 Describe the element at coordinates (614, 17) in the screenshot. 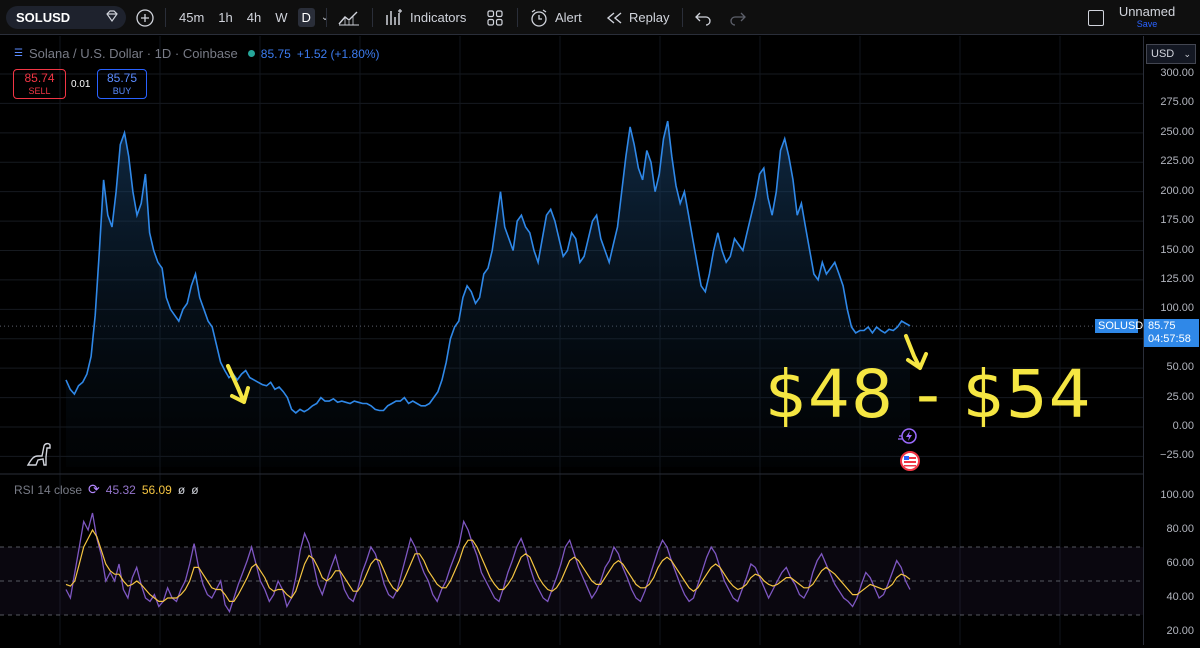

I see `rewind-icon` at that location.